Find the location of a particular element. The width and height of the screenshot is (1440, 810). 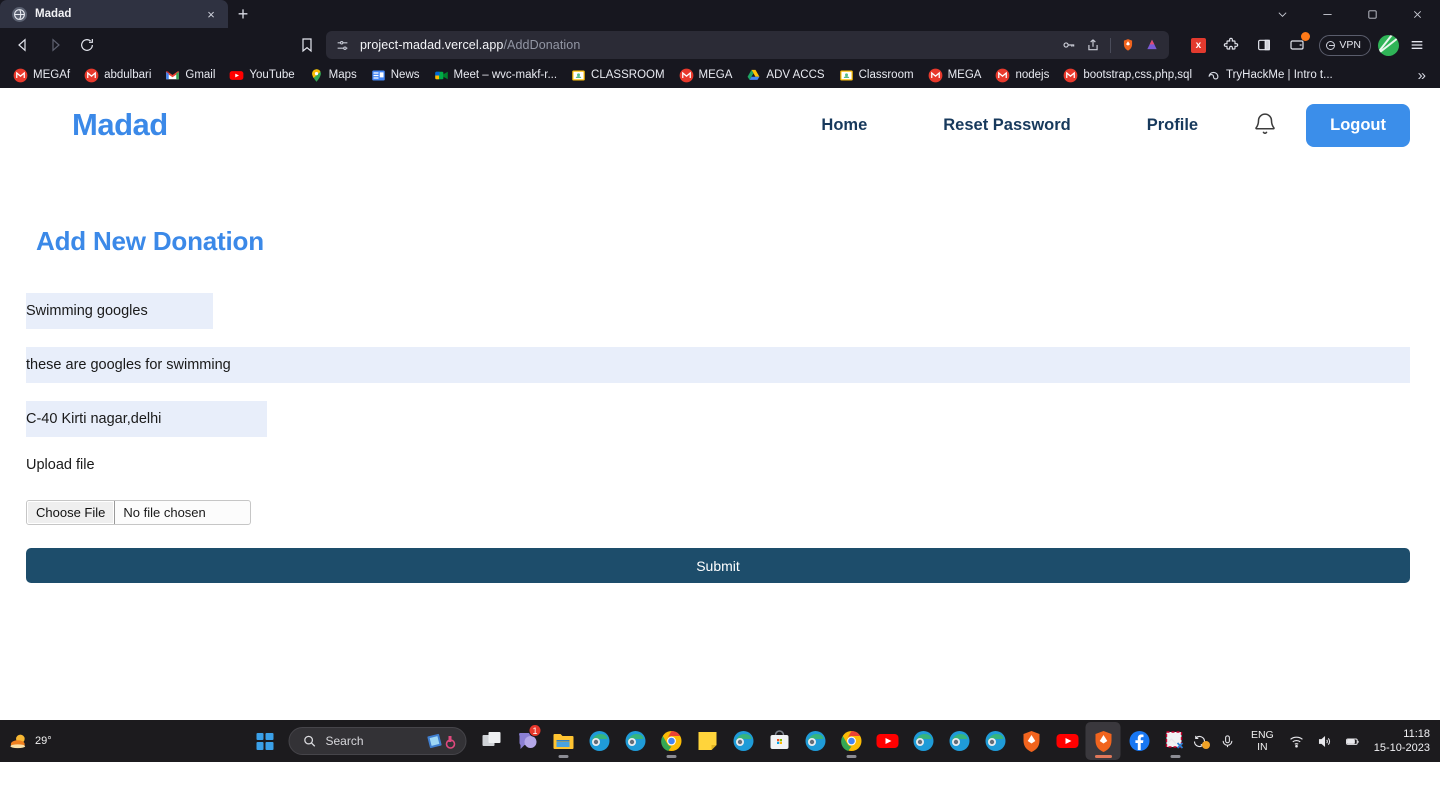

bookmark-item: MEGAf is located at coordinates (41, 75).